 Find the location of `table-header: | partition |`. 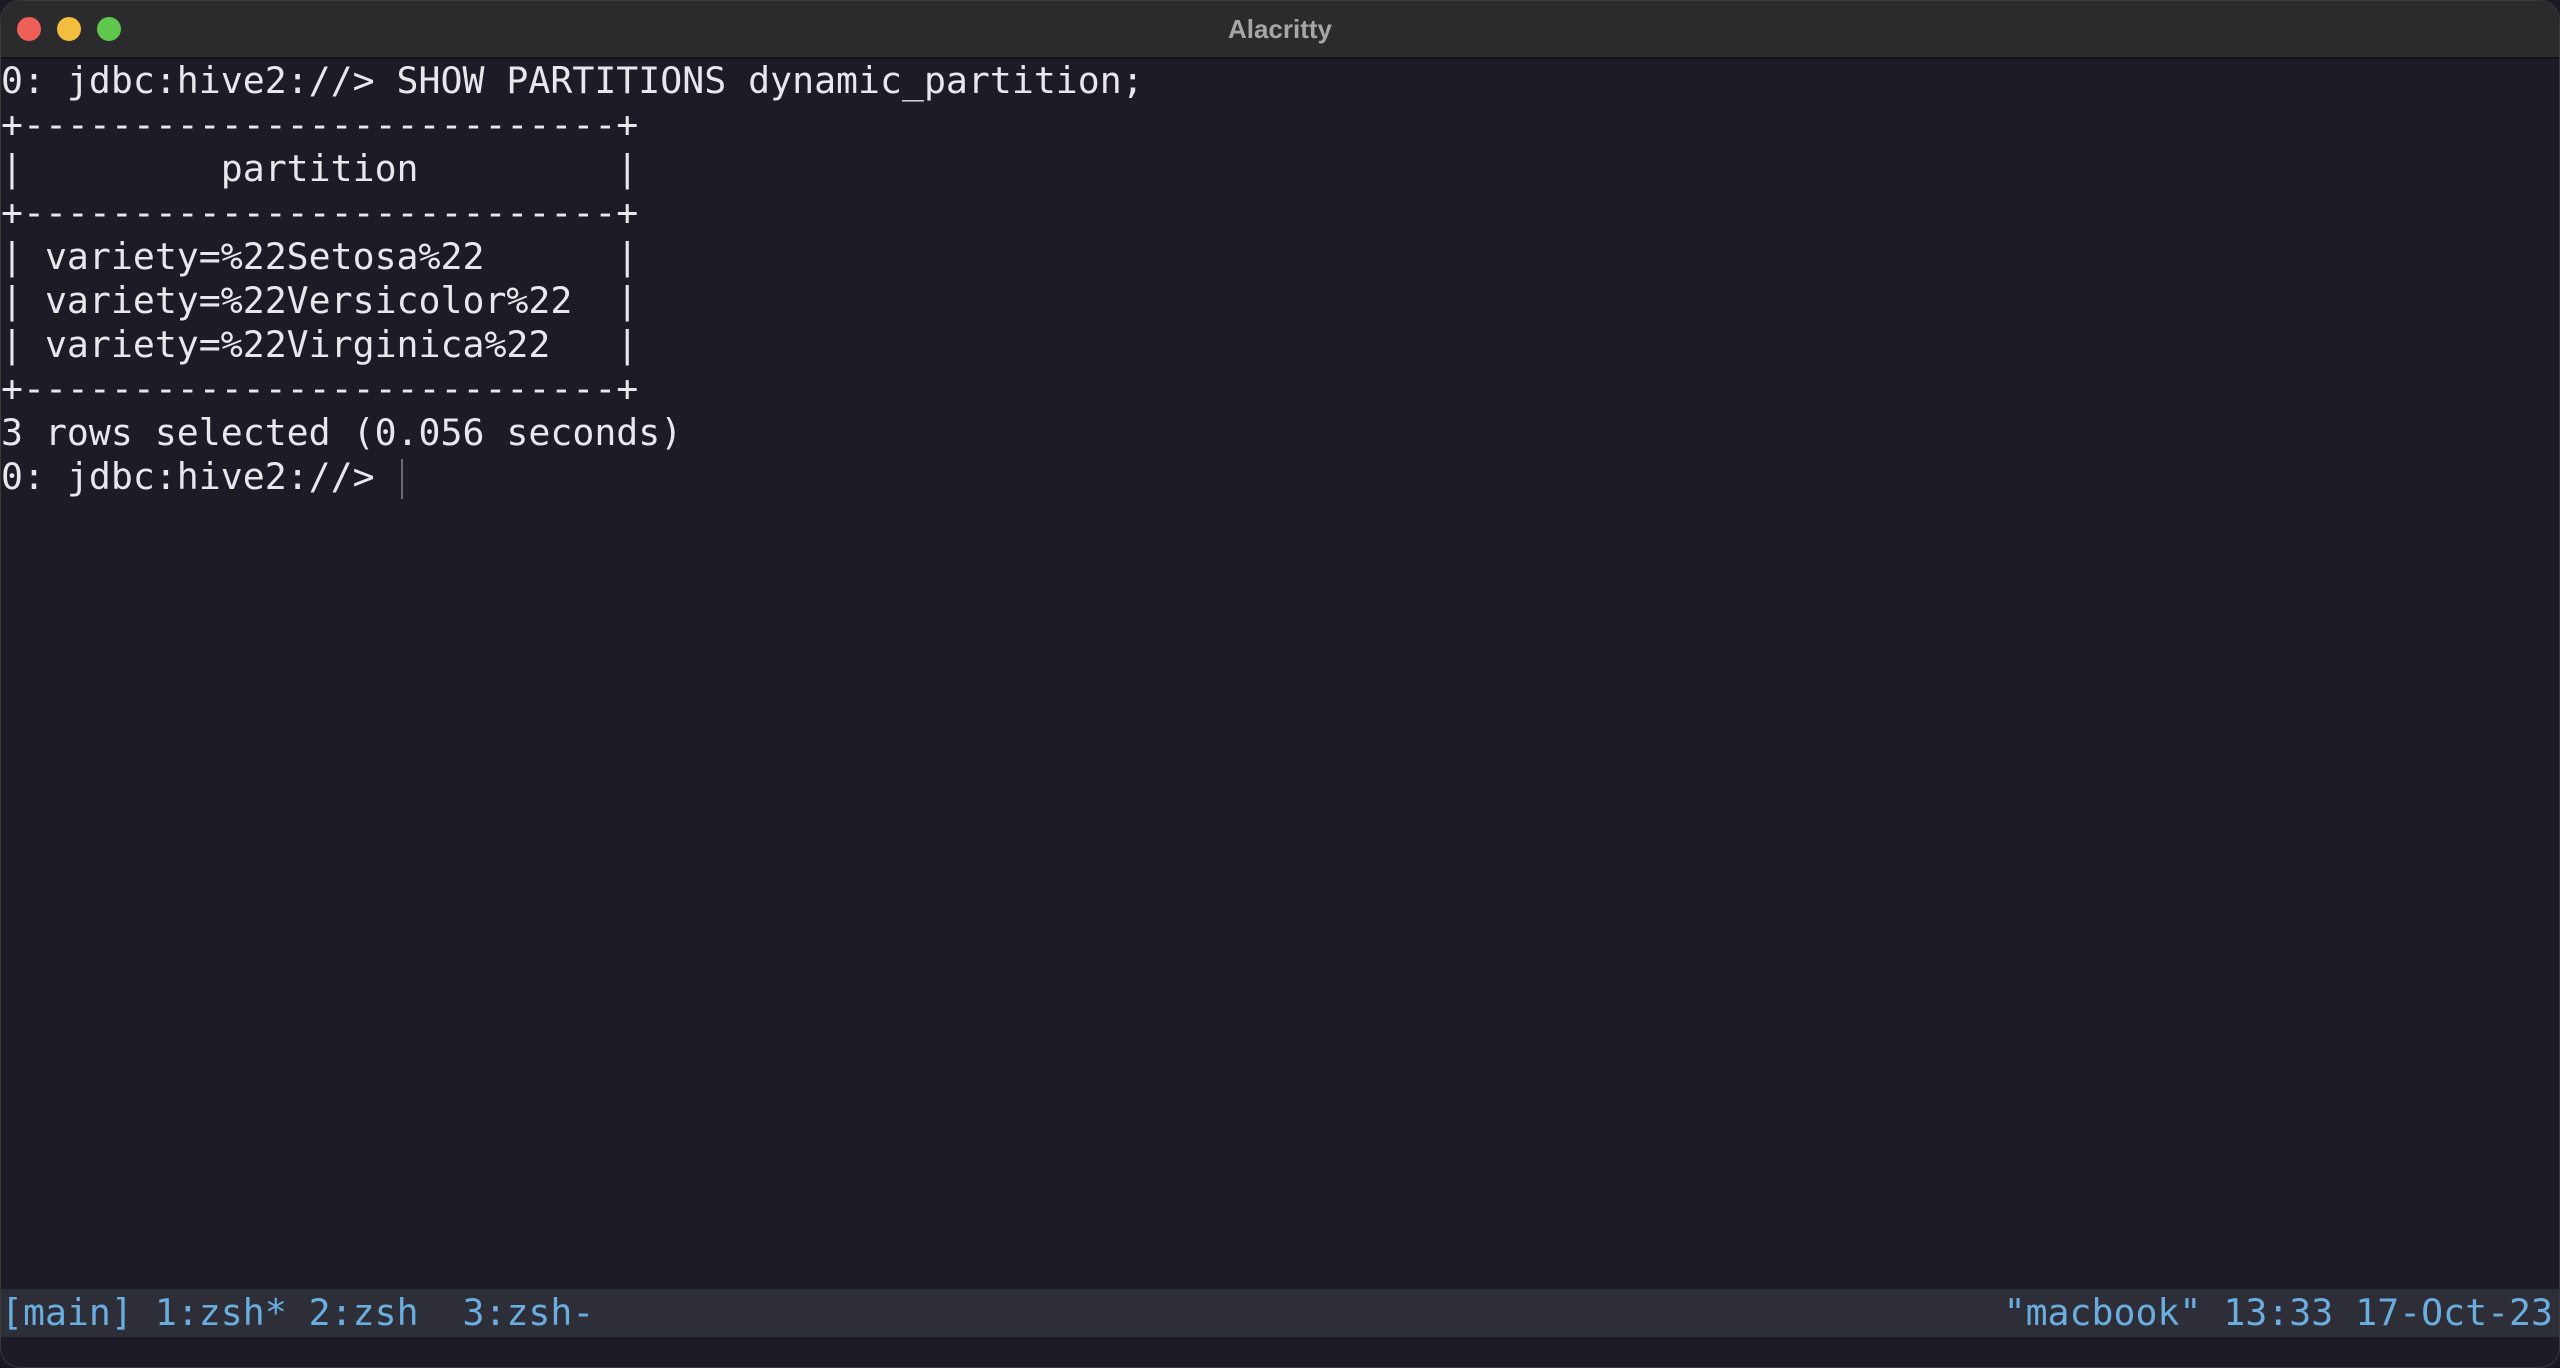

table-header: | partition | is located at coordinates (320, 168).